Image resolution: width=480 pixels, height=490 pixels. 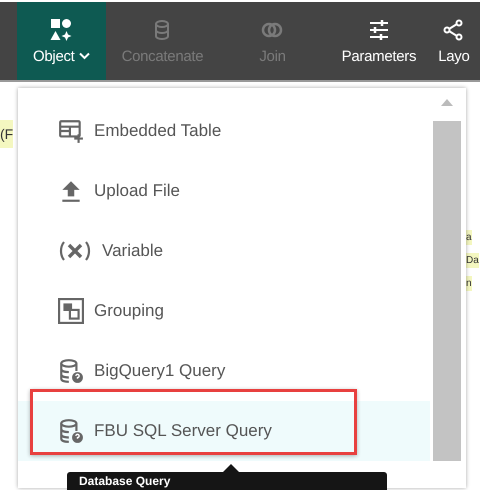 What do you see at coordinates (129, 311) in the screenshot?
I see `menu-item-label: Grouping` at bounding box center [129, 311].